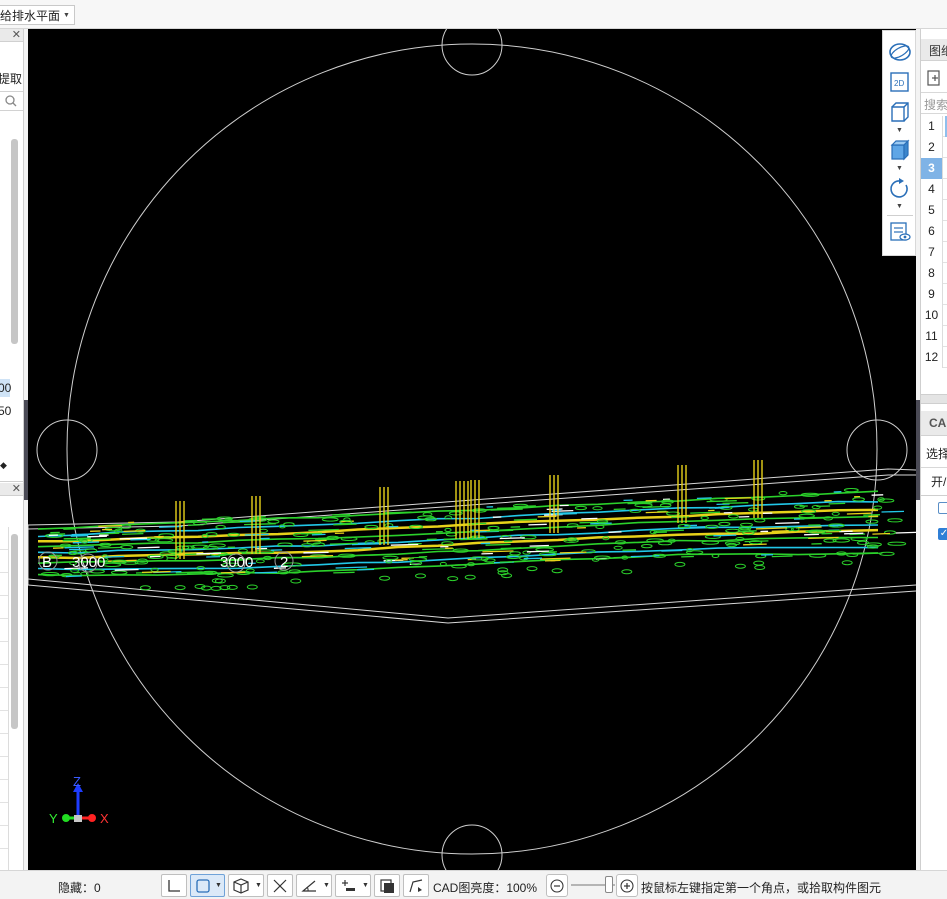 The height and width of the screenshot is (899, 947). What do you see at coordinates (11, 78) in the screenshot?
I see `pick-label: 提取` at bounding box center [11, 78].